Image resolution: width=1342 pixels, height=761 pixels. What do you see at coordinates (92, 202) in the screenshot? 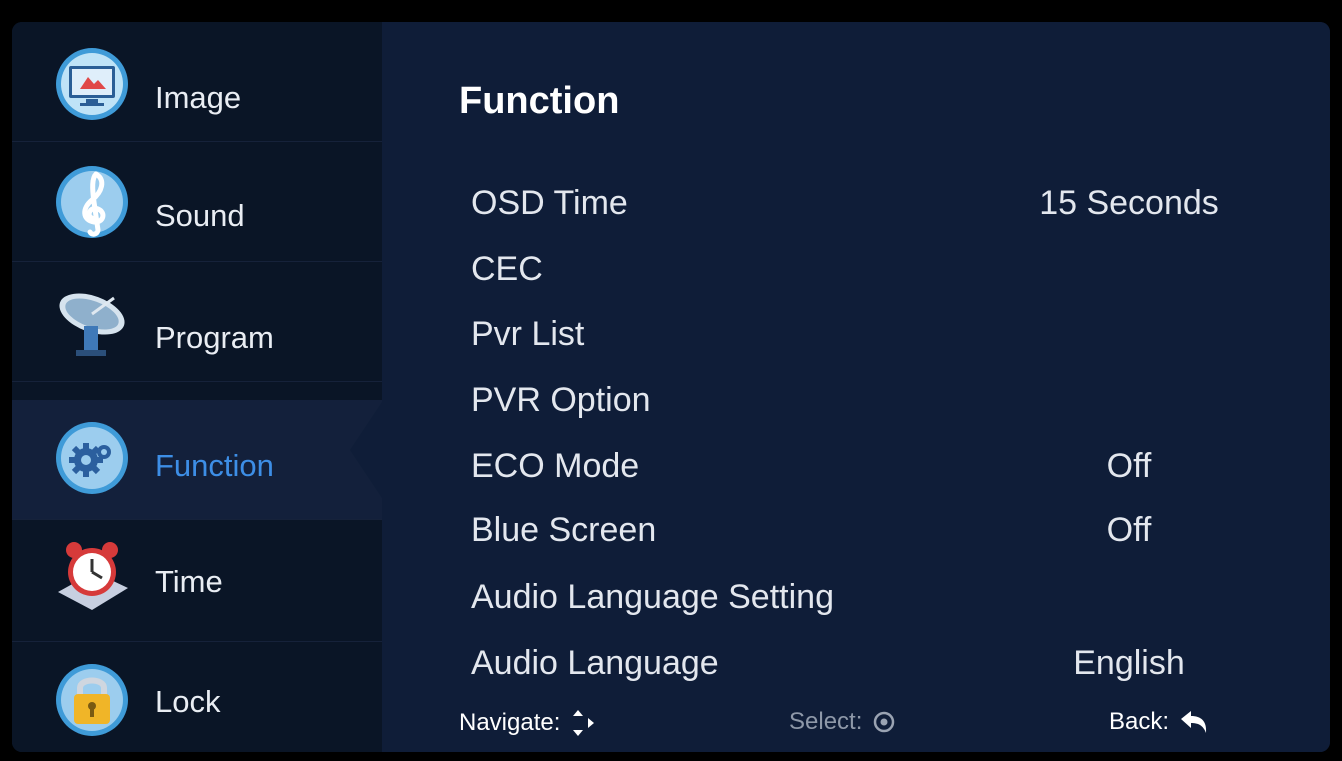
I see `treble-clef-icon` at bounding box center [92, 202].